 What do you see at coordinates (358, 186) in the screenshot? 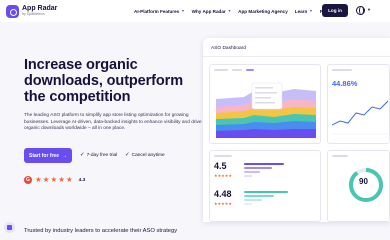
I see `aso-score-card: 90` at bounding box center [358, 186].